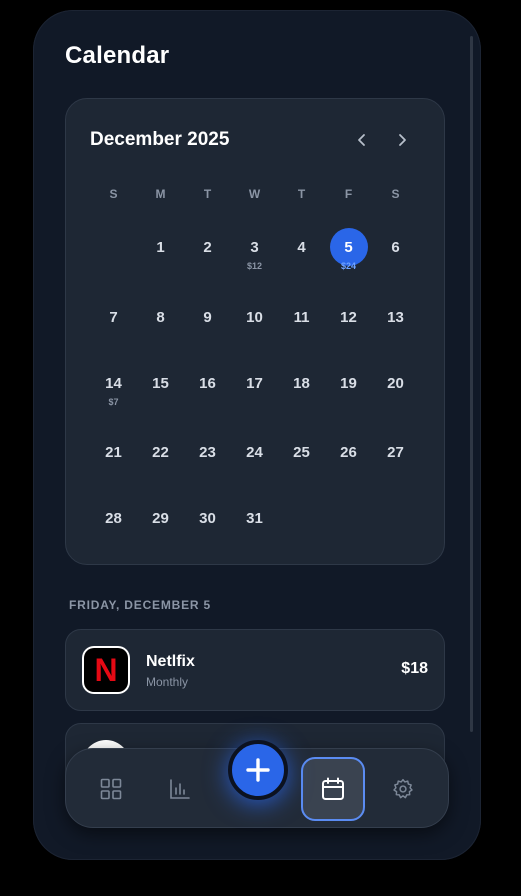  What do you see at coordinates (207, 247) in the screenshot?
I see `calendar-day: 2` at bounding box center [207, 247].